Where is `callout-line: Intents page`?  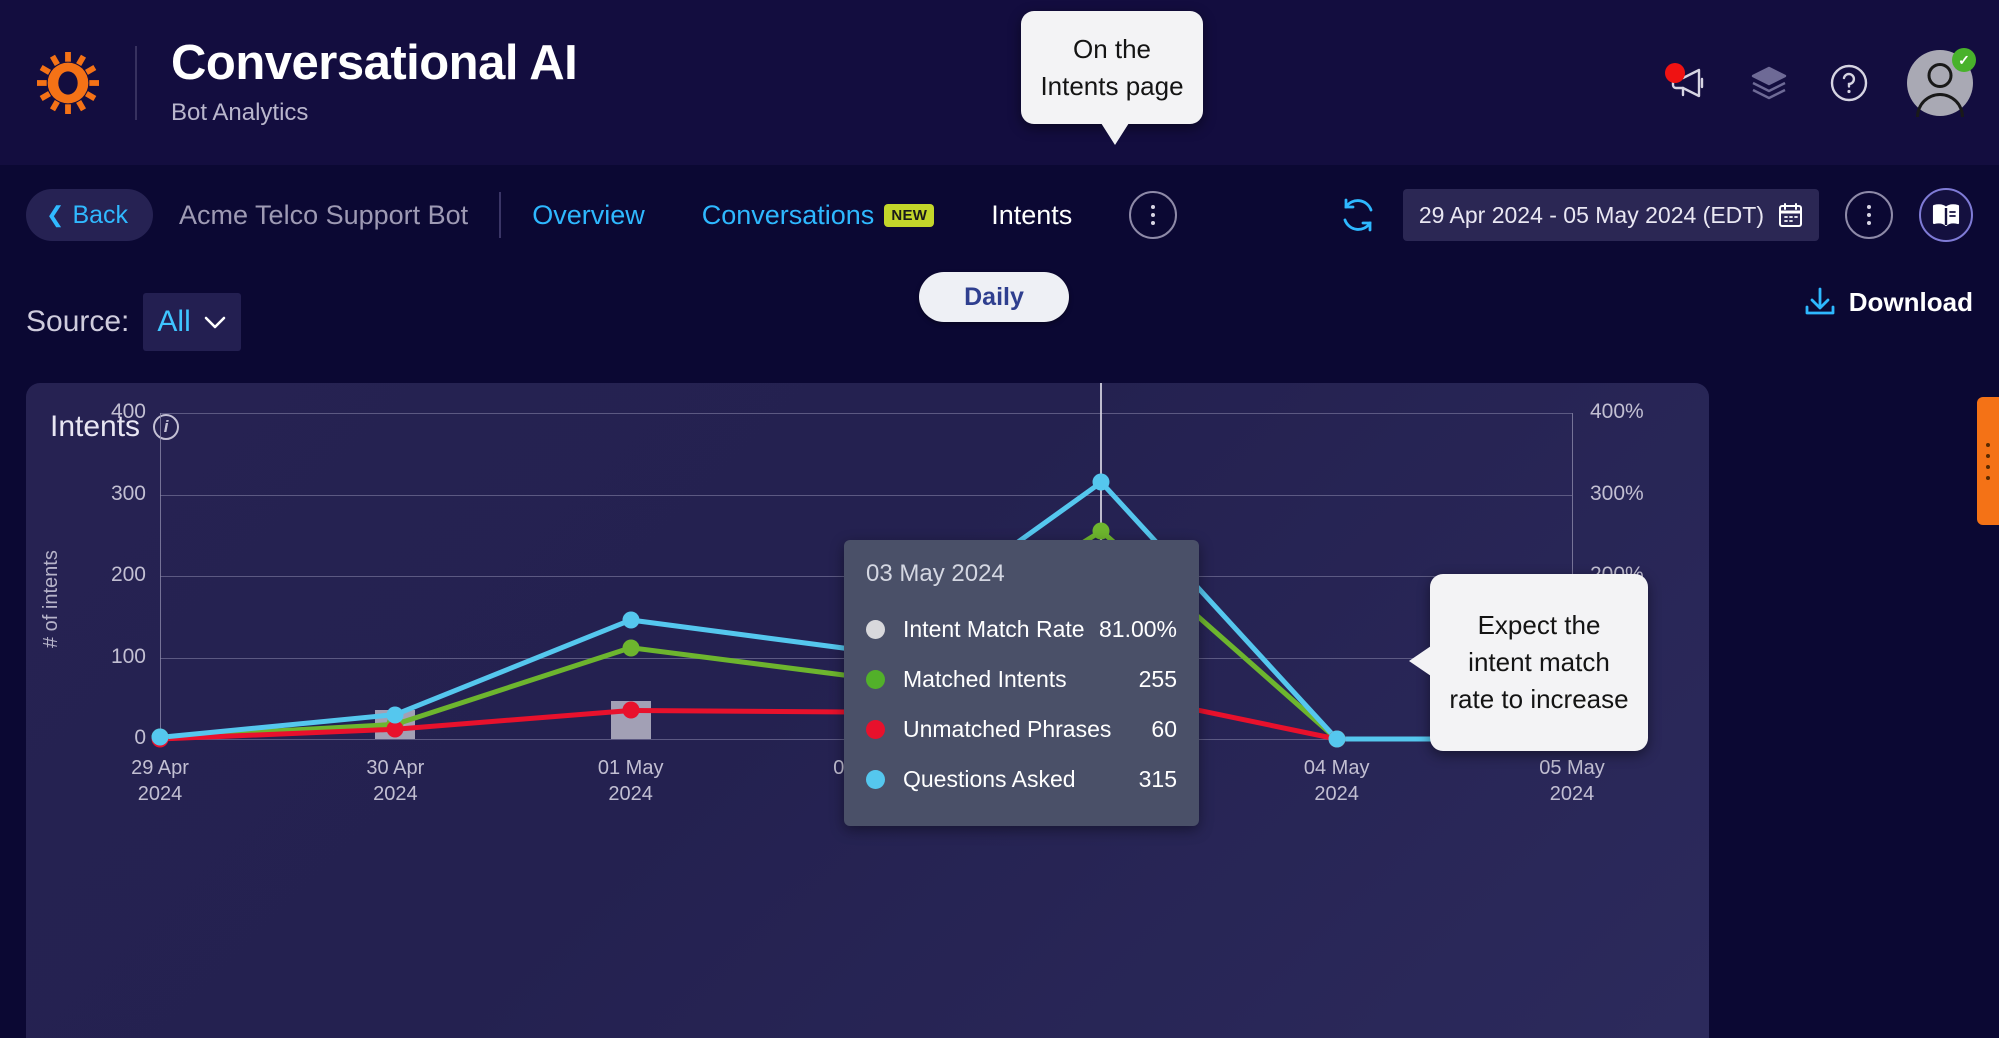 callout-line: Intents page is located at coordinates (1112, 85).